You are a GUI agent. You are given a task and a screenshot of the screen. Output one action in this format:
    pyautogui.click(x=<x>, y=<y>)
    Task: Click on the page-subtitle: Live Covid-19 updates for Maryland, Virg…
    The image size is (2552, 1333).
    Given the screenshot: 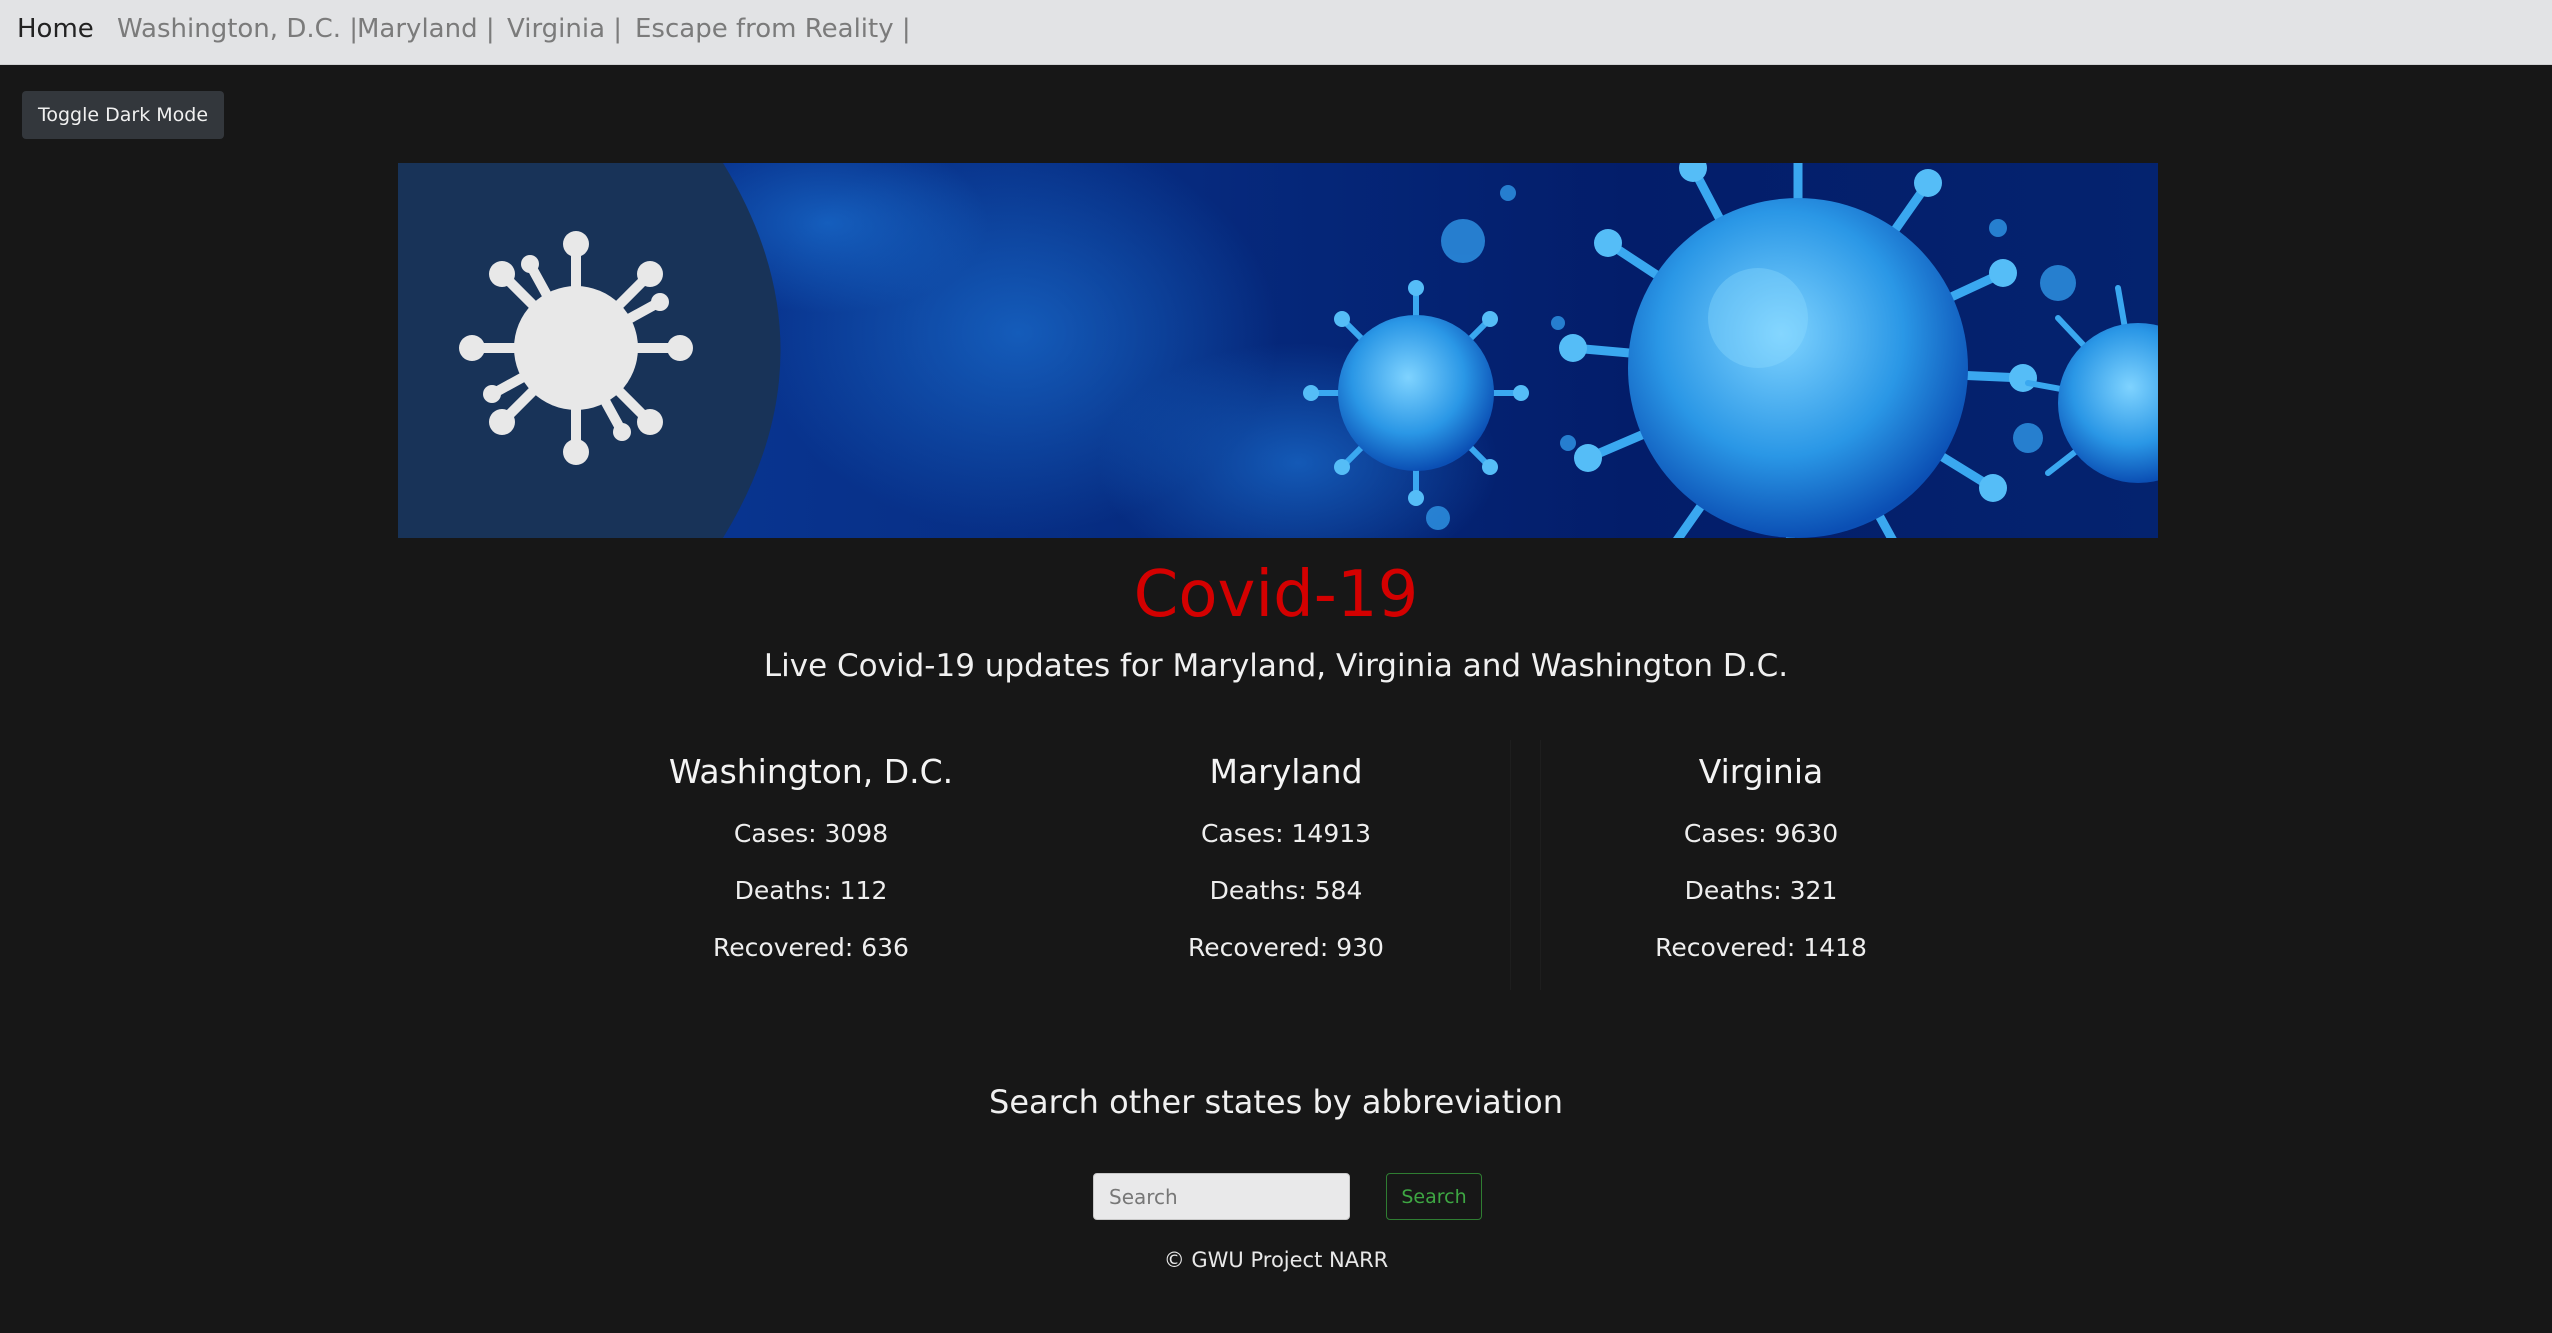 What is the action you would take?
    pyautogui.click(x=1276, y=666)
    